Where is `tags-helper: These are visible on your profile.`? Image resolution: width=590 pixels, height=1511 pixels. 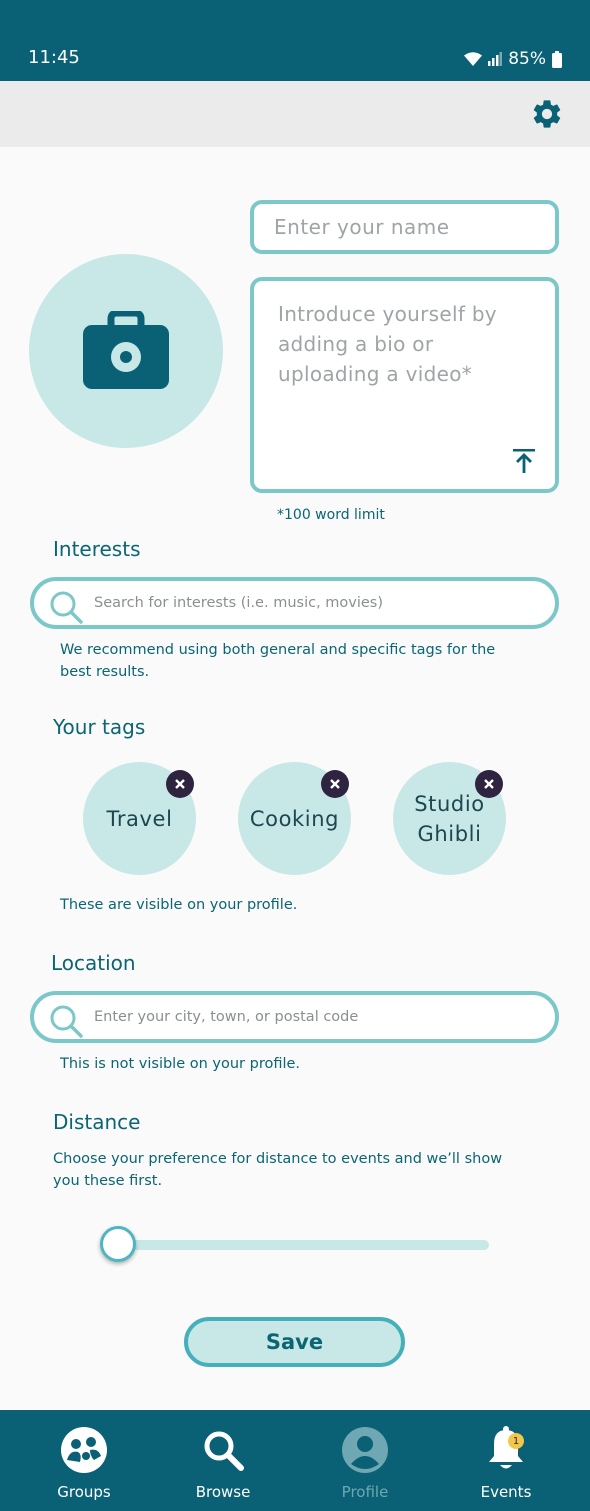 tags-helper: These are visible on your profile. is located at coordinates (179, 905).